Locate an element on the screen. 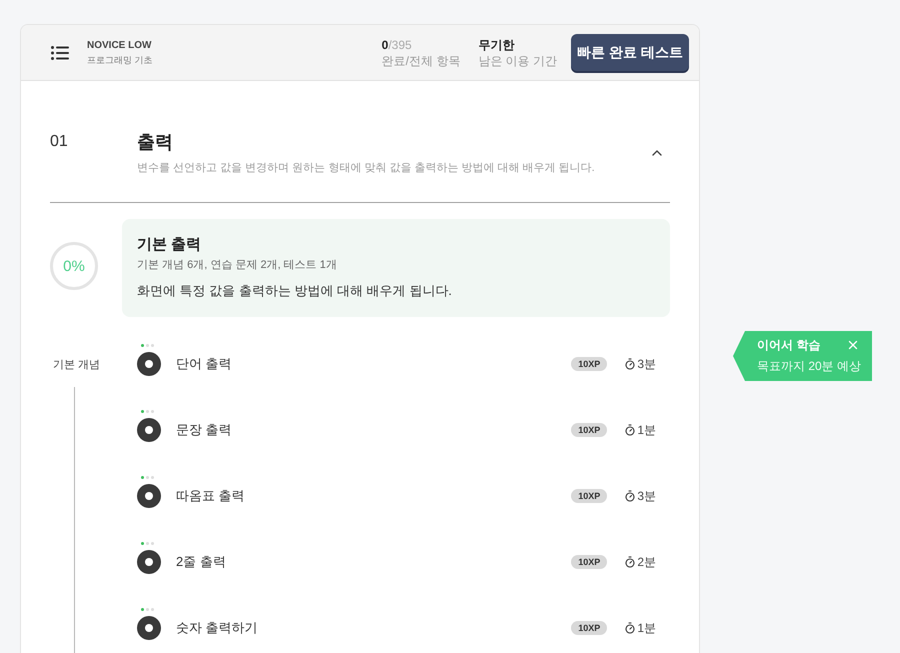 The width and height of the screenshot is (900, 653). progress-count: 0/395 is located at coordinates (397, 44).